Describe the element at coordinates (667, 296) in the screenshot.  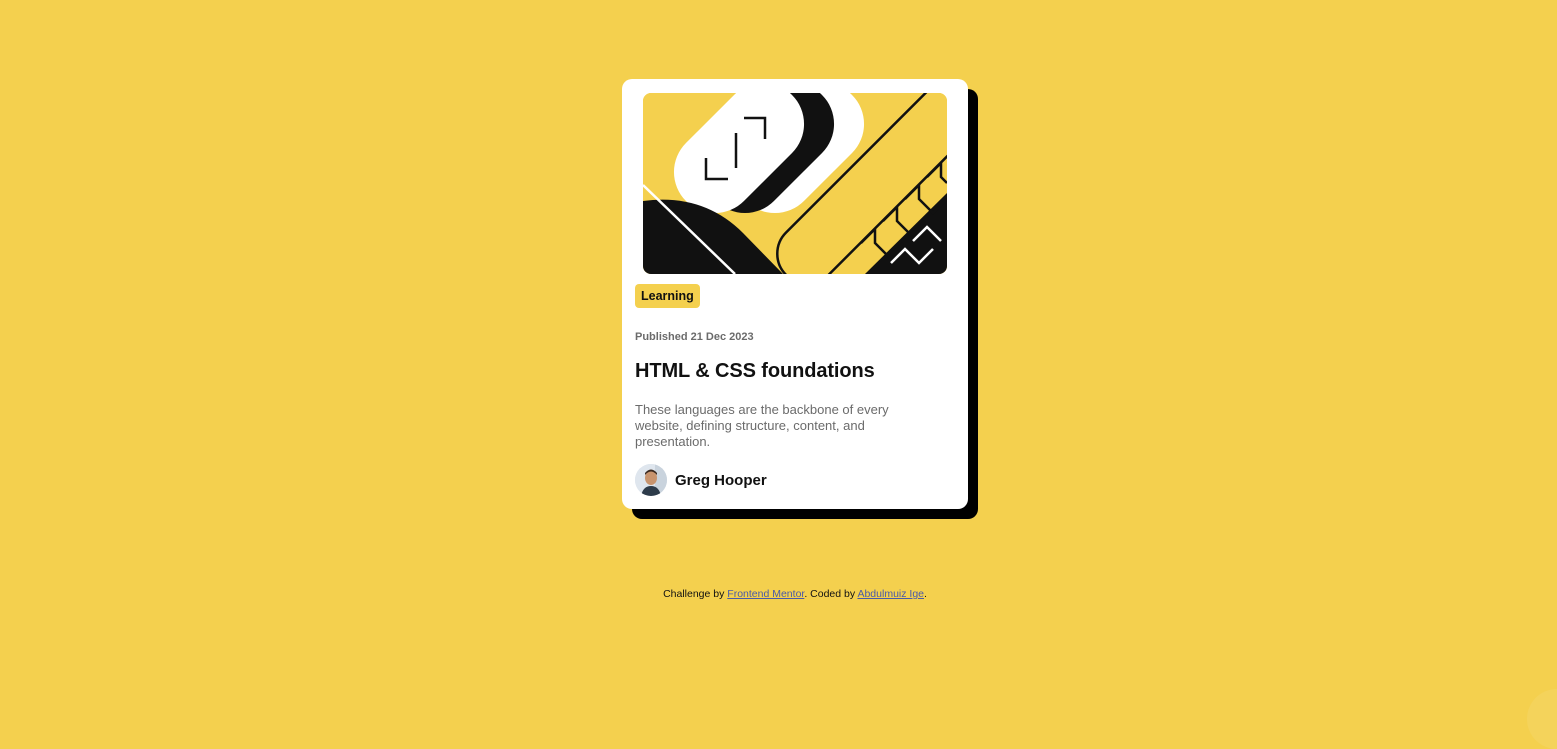
I see `category-tag: Learning` at that location.